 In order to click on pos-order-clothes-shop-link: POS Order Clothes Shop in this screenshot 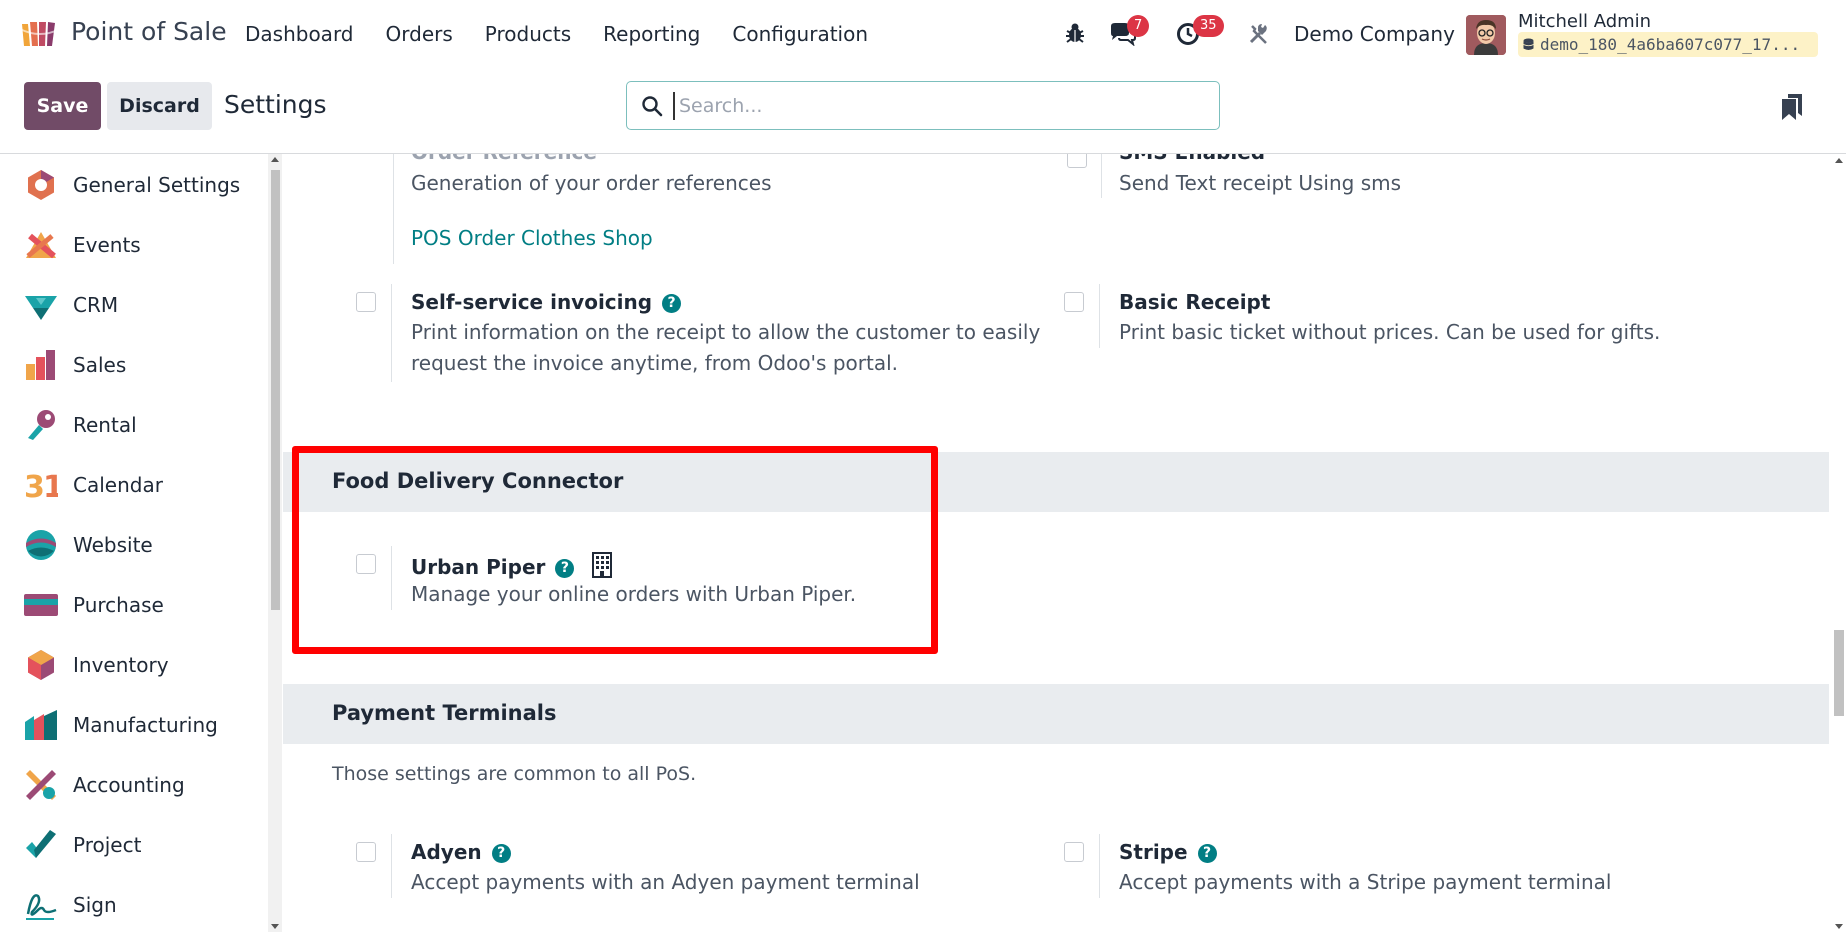, I will do `click(532, 238)`.